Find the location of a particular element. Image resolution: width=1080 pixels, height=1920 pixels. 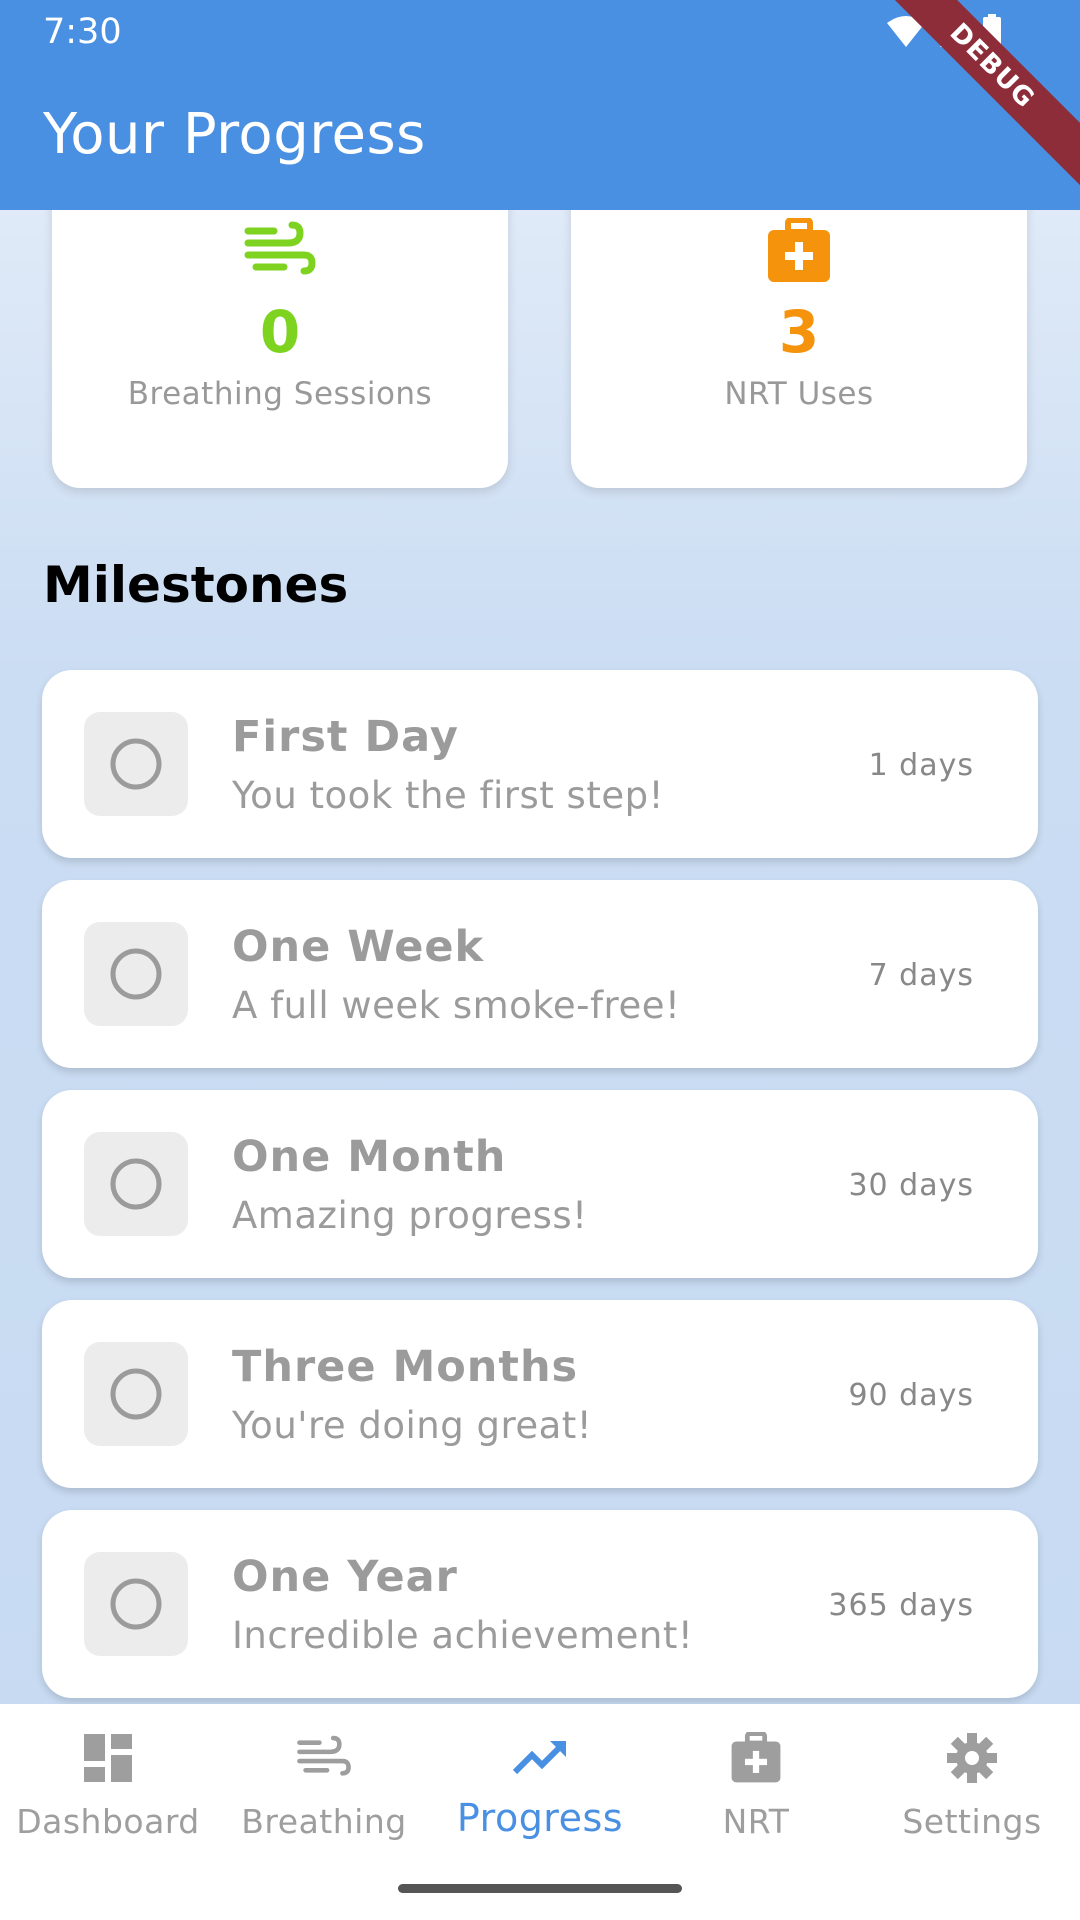

milestone-days: 7 days is located at coordinates (921, 975).